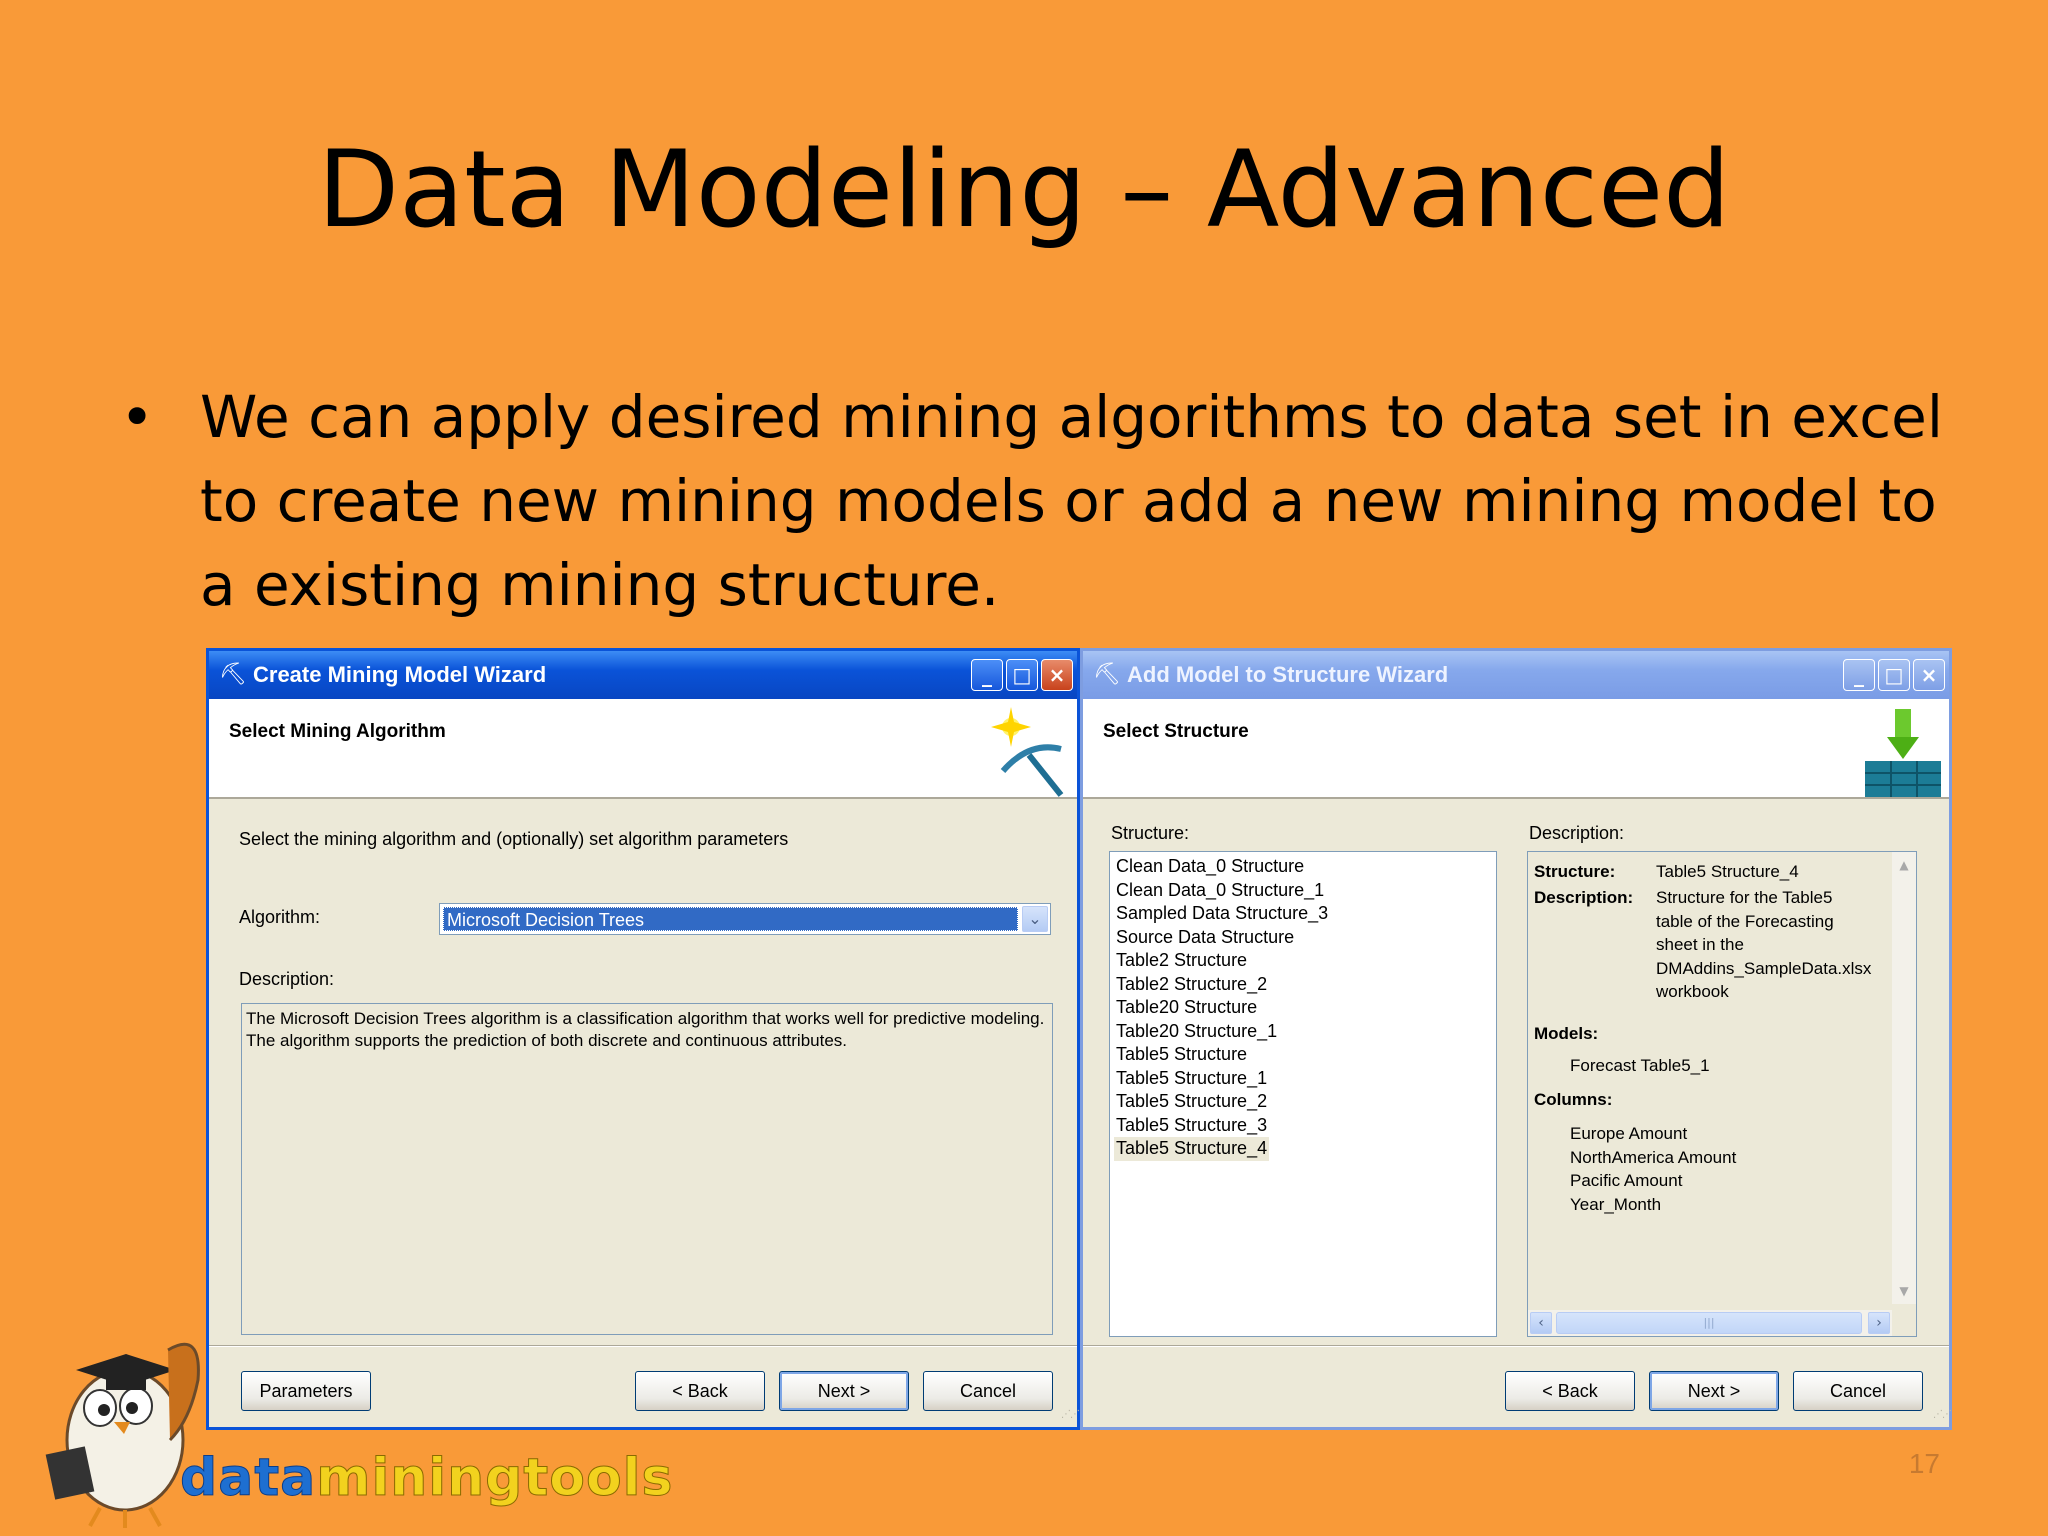 The width and height of the screenshot is (2048, 1536). Describe the element at coordinates (1924, 1463) in the screenshot. I see `page-number: 17` at that location.